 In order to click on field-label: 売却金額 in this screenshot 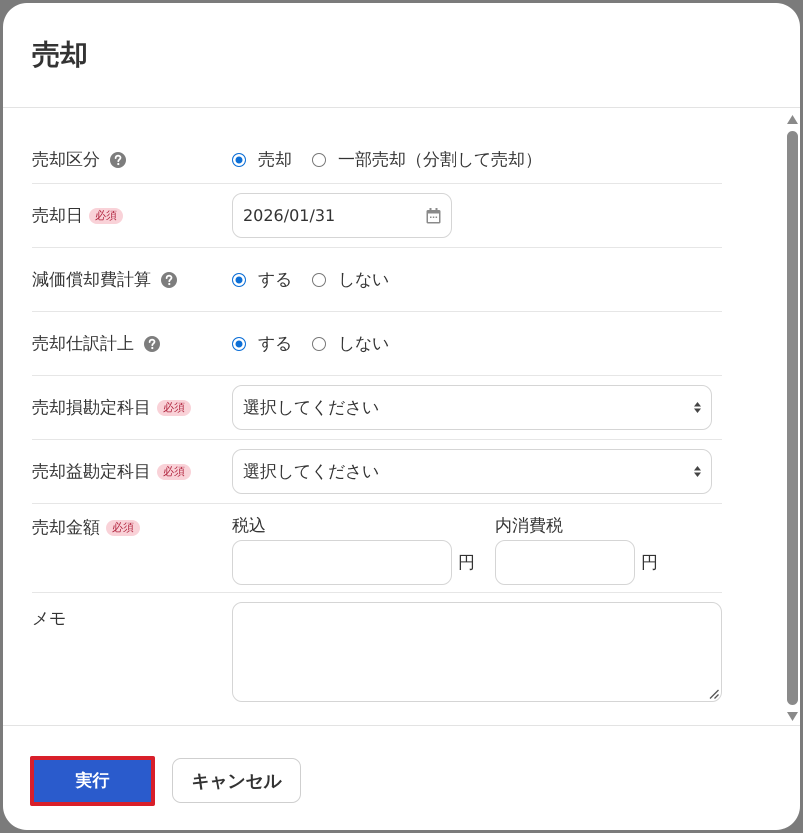, I will do `click(66, 528)`.